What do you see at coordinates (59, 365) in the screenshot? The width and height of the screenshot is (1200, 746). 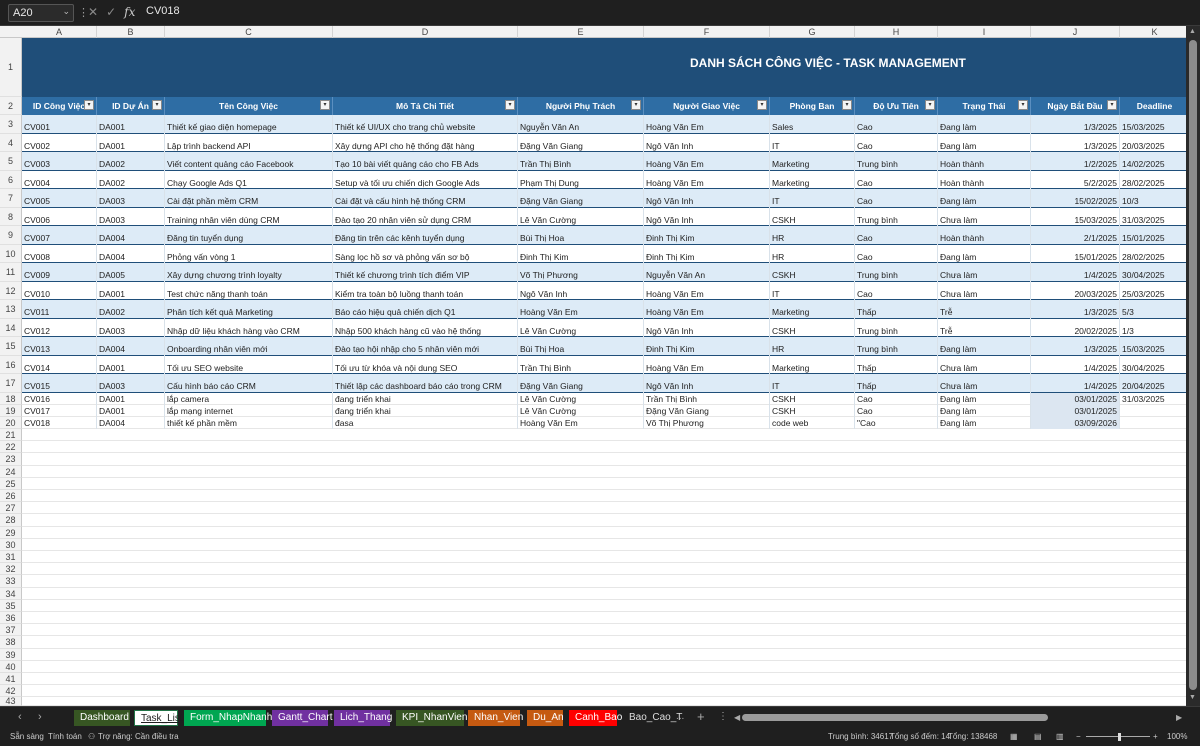 I see `table-cell: CV014` at bounding box center [59, 365].